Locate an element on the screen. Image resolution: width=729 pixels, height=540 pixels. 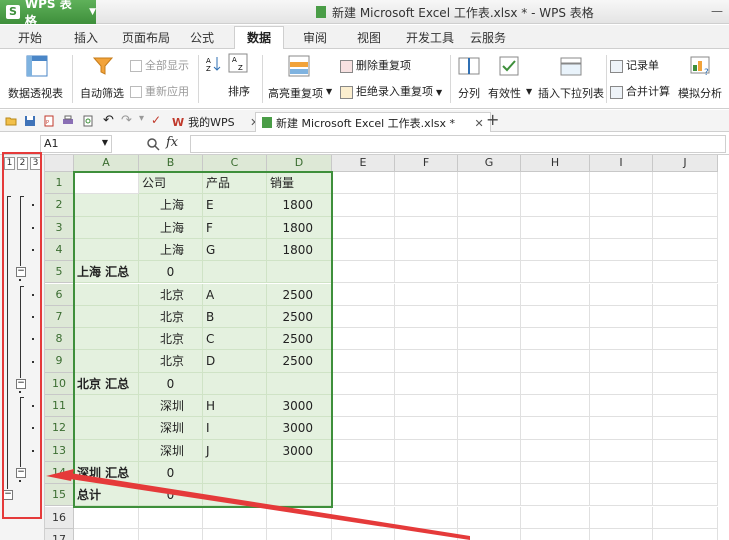
arrow-annotation is located at coordinates (258, 504).